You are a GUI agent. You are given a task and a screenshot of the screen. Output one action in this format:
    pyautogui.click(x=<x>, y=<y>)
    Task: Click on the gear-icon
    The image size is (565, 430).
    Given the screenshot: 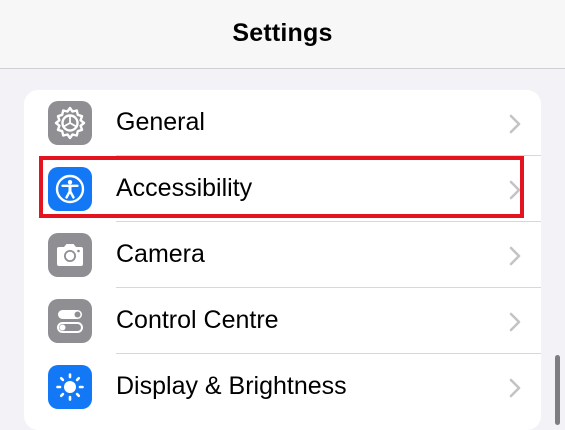 What is the action you would take?
    pyautogui.click(x=70, y=123)
    